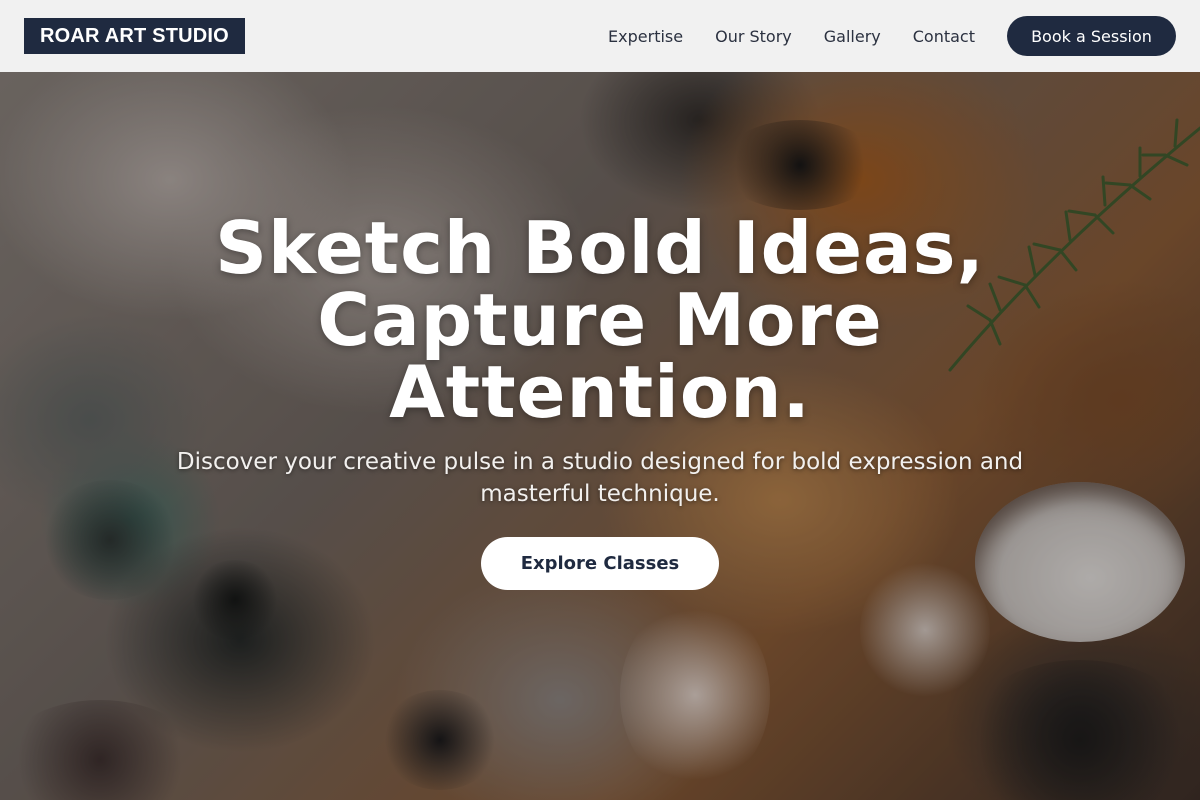 Image resolution: width=1200 pixels, height=800 pixels. Describe the element at coordinates (645, 36) in the screenshot. I see `nav-link-expertise: Expertise` at that location.